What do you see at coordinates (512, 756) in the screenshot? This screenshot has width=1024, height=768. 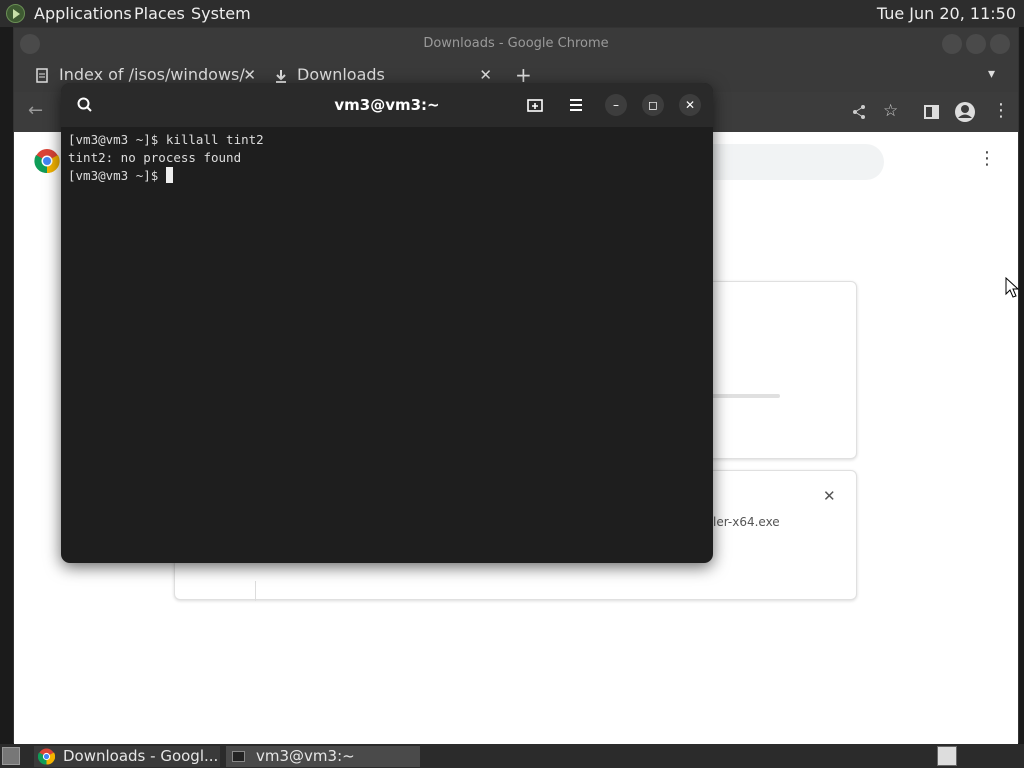 I see `bottom-taskbar: Downloads - Googl... vm3@vm3:~` at bounding box center [512, 756].